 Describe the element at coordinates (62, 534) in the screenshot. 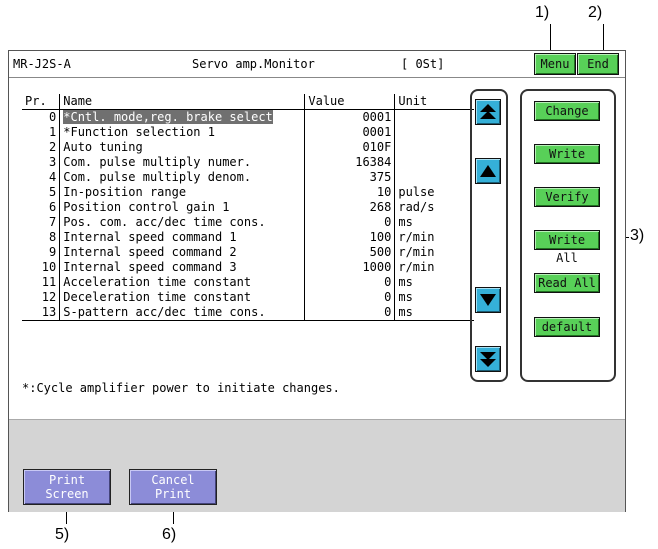

I see `callout-5: 5)` at that location.